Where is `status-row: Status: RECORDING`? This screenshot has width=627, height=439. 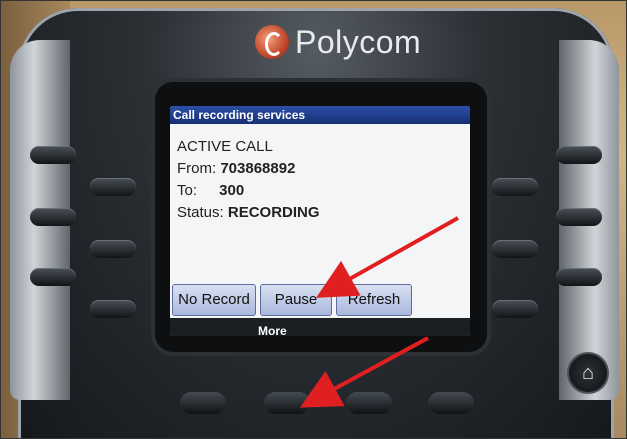 status-row: Status: RECORDING is located at coordinates (248, 213).